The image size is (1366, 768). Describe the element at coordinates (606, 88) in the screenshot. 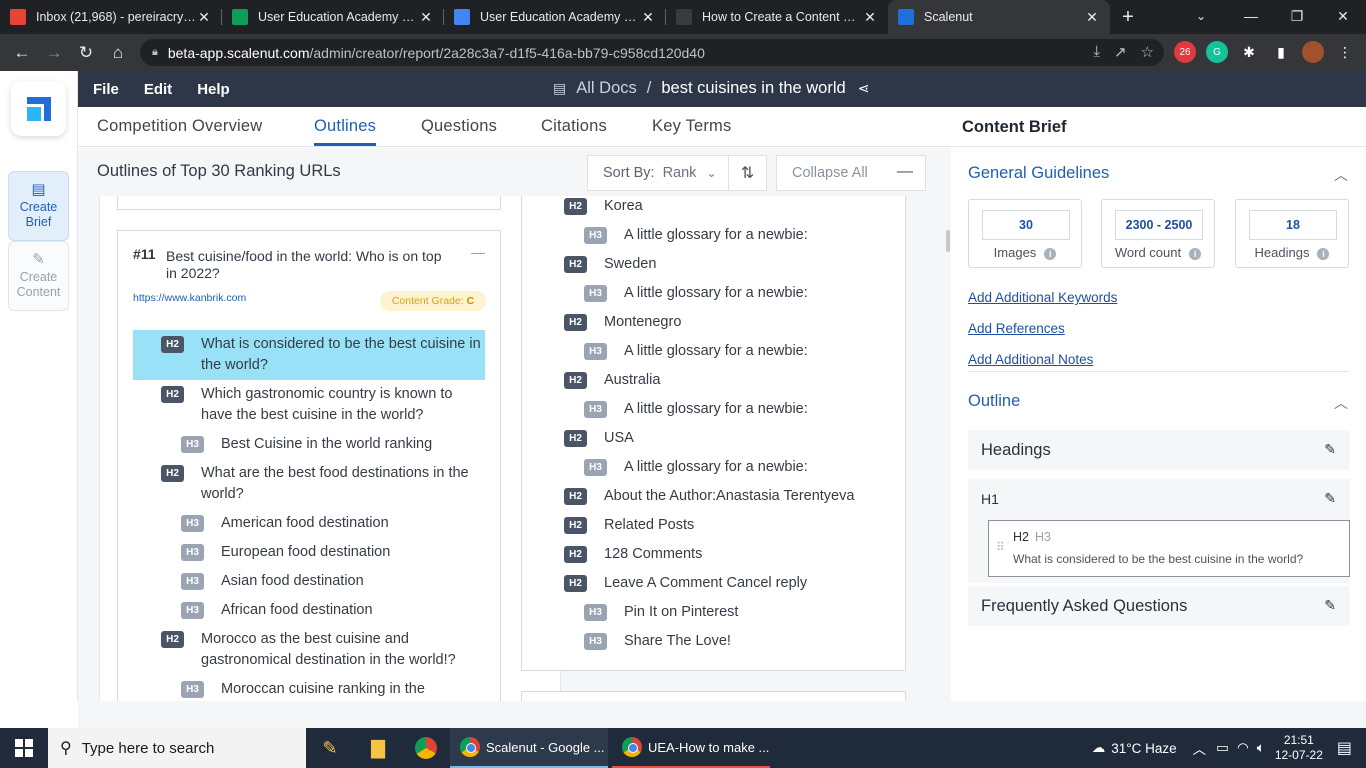

I see `breadcrumb-all-docs: All Docs` at that location.